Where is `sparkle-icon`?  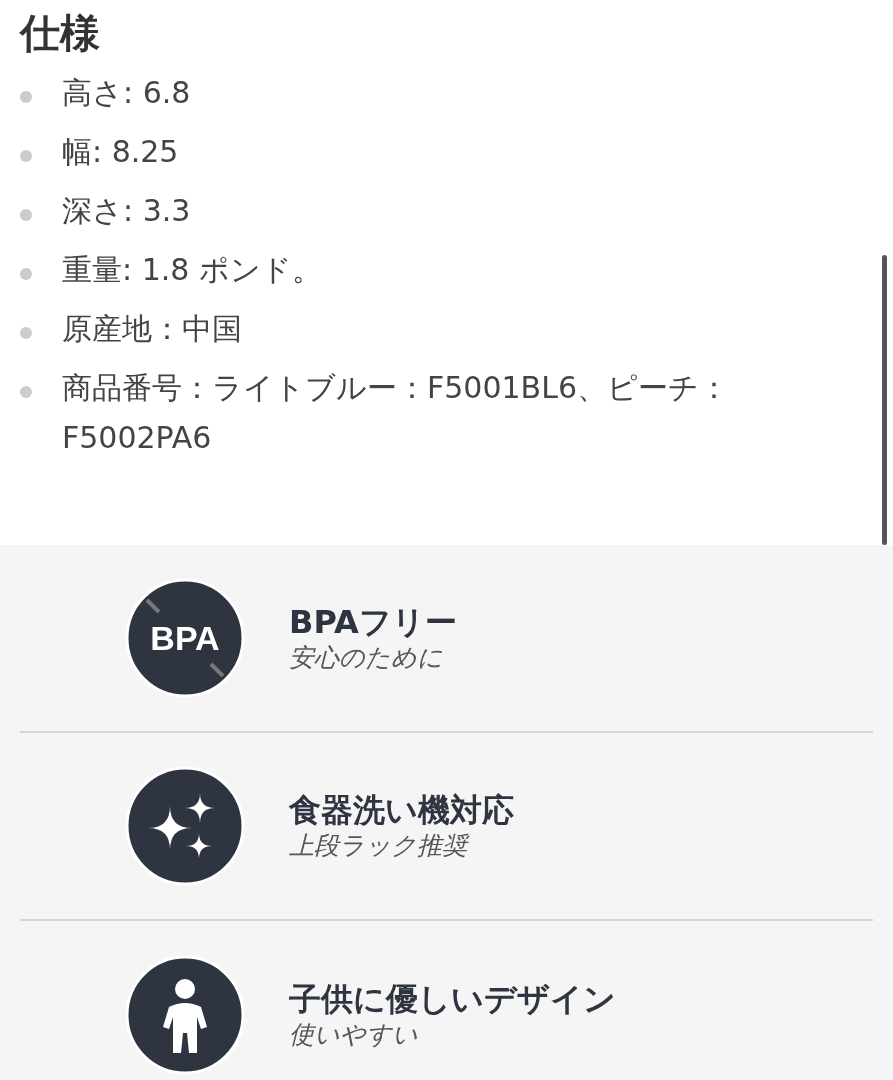 sparkle-icon is located at coordinates (185, 826).